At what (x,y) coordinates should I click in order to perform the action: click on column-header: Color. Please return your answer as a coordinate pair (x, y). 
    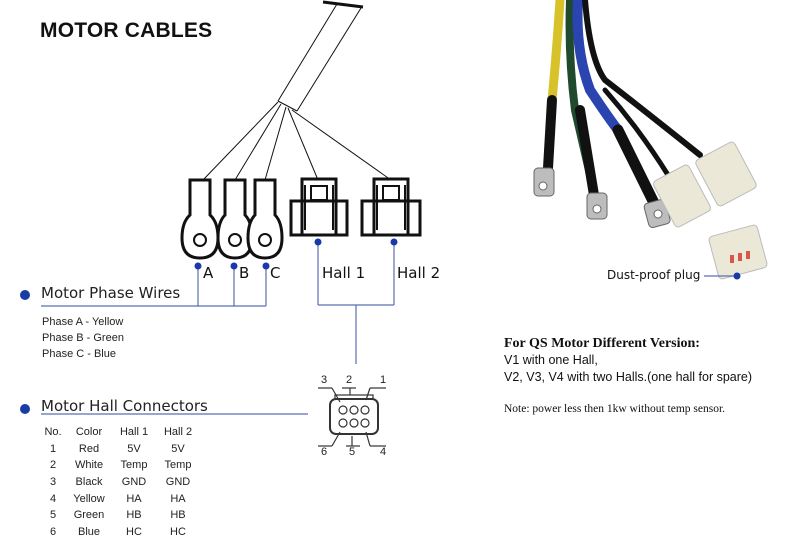
    Looking at the image, I should click on (89, 432).